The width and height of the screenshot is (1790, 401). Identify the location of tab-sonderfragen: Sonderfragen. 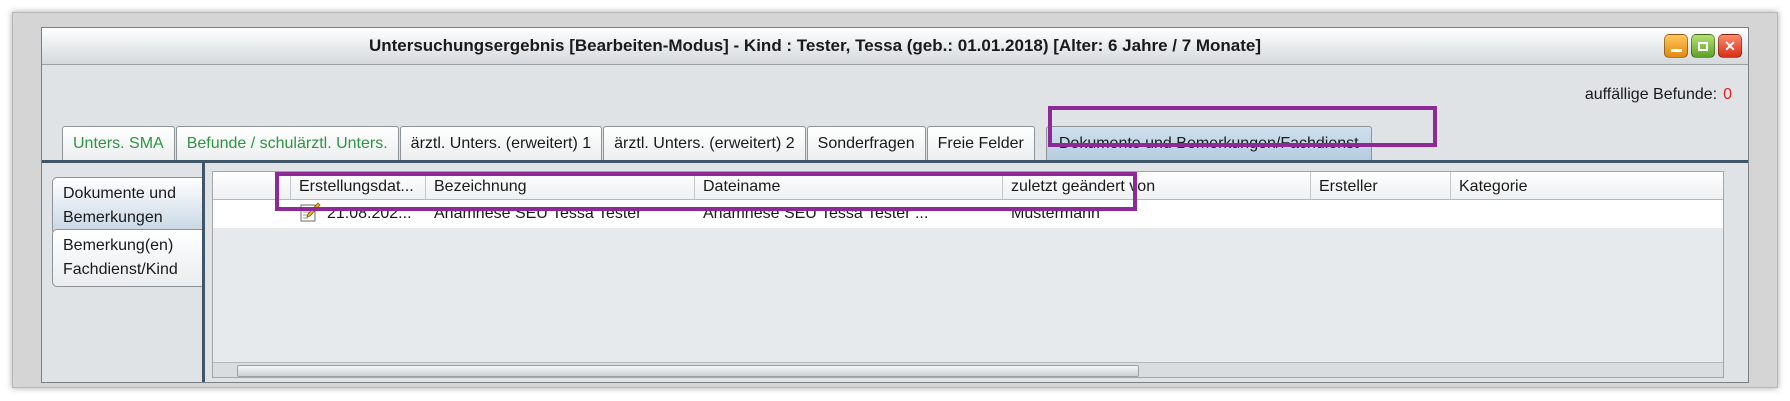
(866, 143).